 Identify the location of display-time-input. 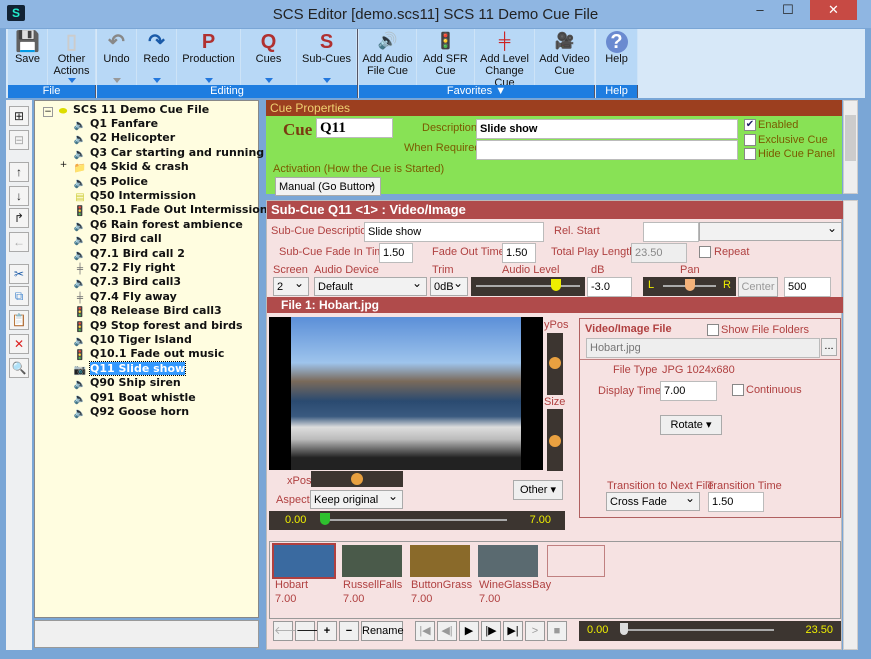
(688, 391).